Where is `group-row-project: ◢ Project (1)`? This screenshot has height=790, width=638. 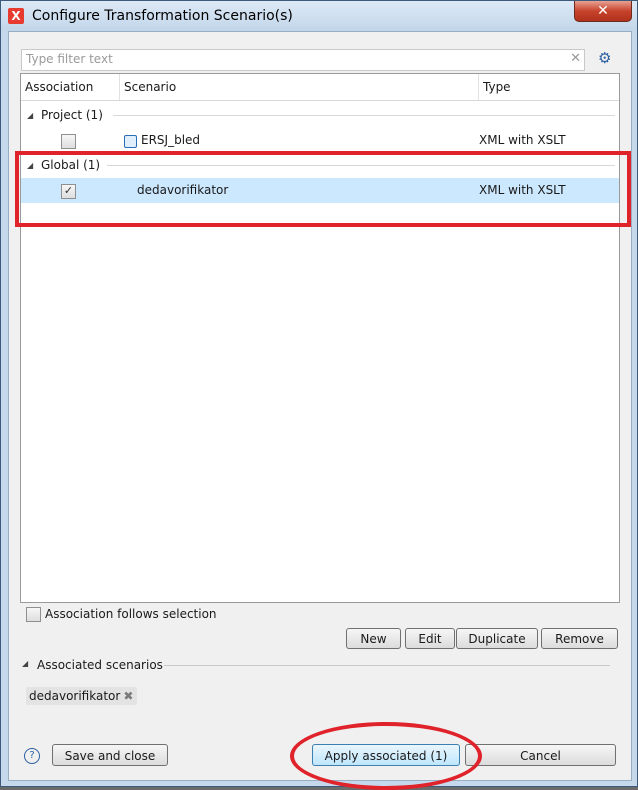
group-row-project: ◢ Project (1) is located at coordinates (320, 115).